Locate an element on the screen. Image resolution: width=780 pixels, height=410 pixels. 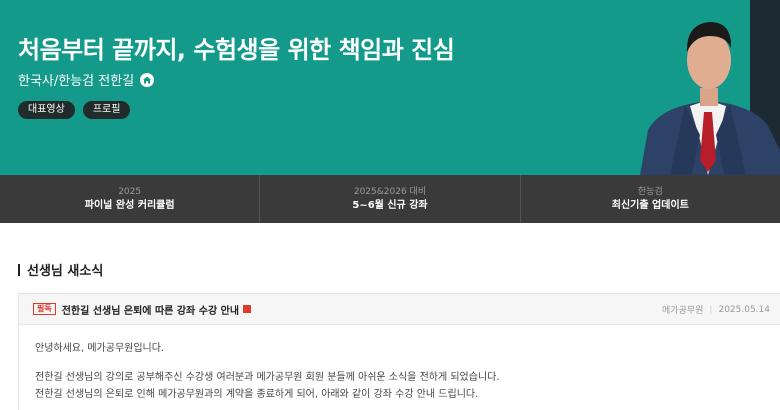
home-icon is located at coordinates (147, 79).